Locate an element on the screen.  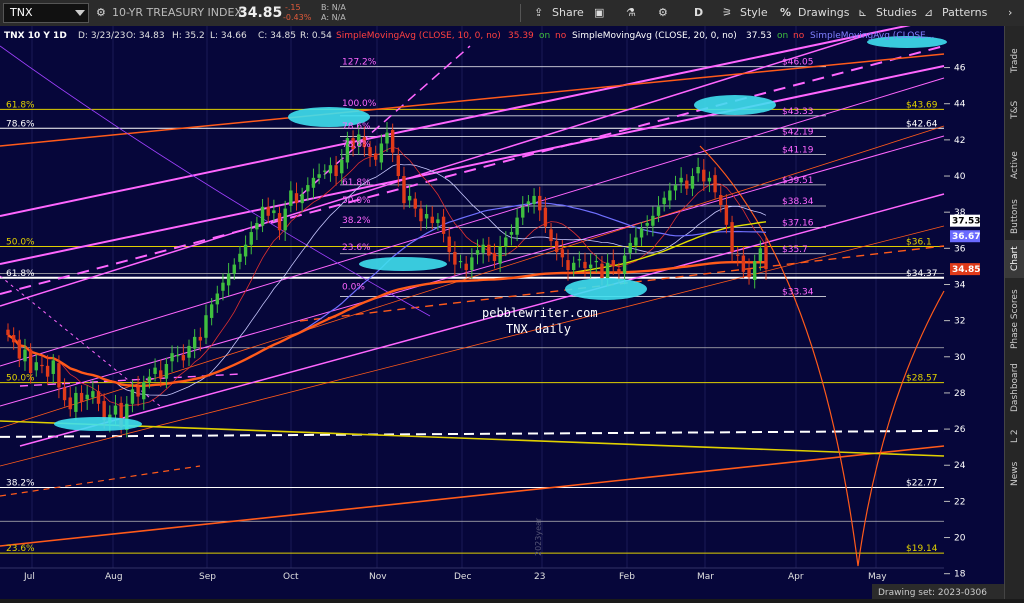
flask-icon: ⚗ is located at coordinates (631, 13).